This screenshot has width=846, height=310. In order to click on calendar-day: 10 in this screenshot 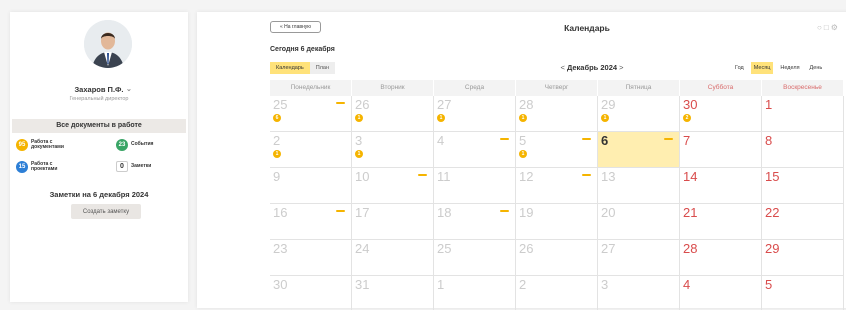, I will do `click(393, 186)`.